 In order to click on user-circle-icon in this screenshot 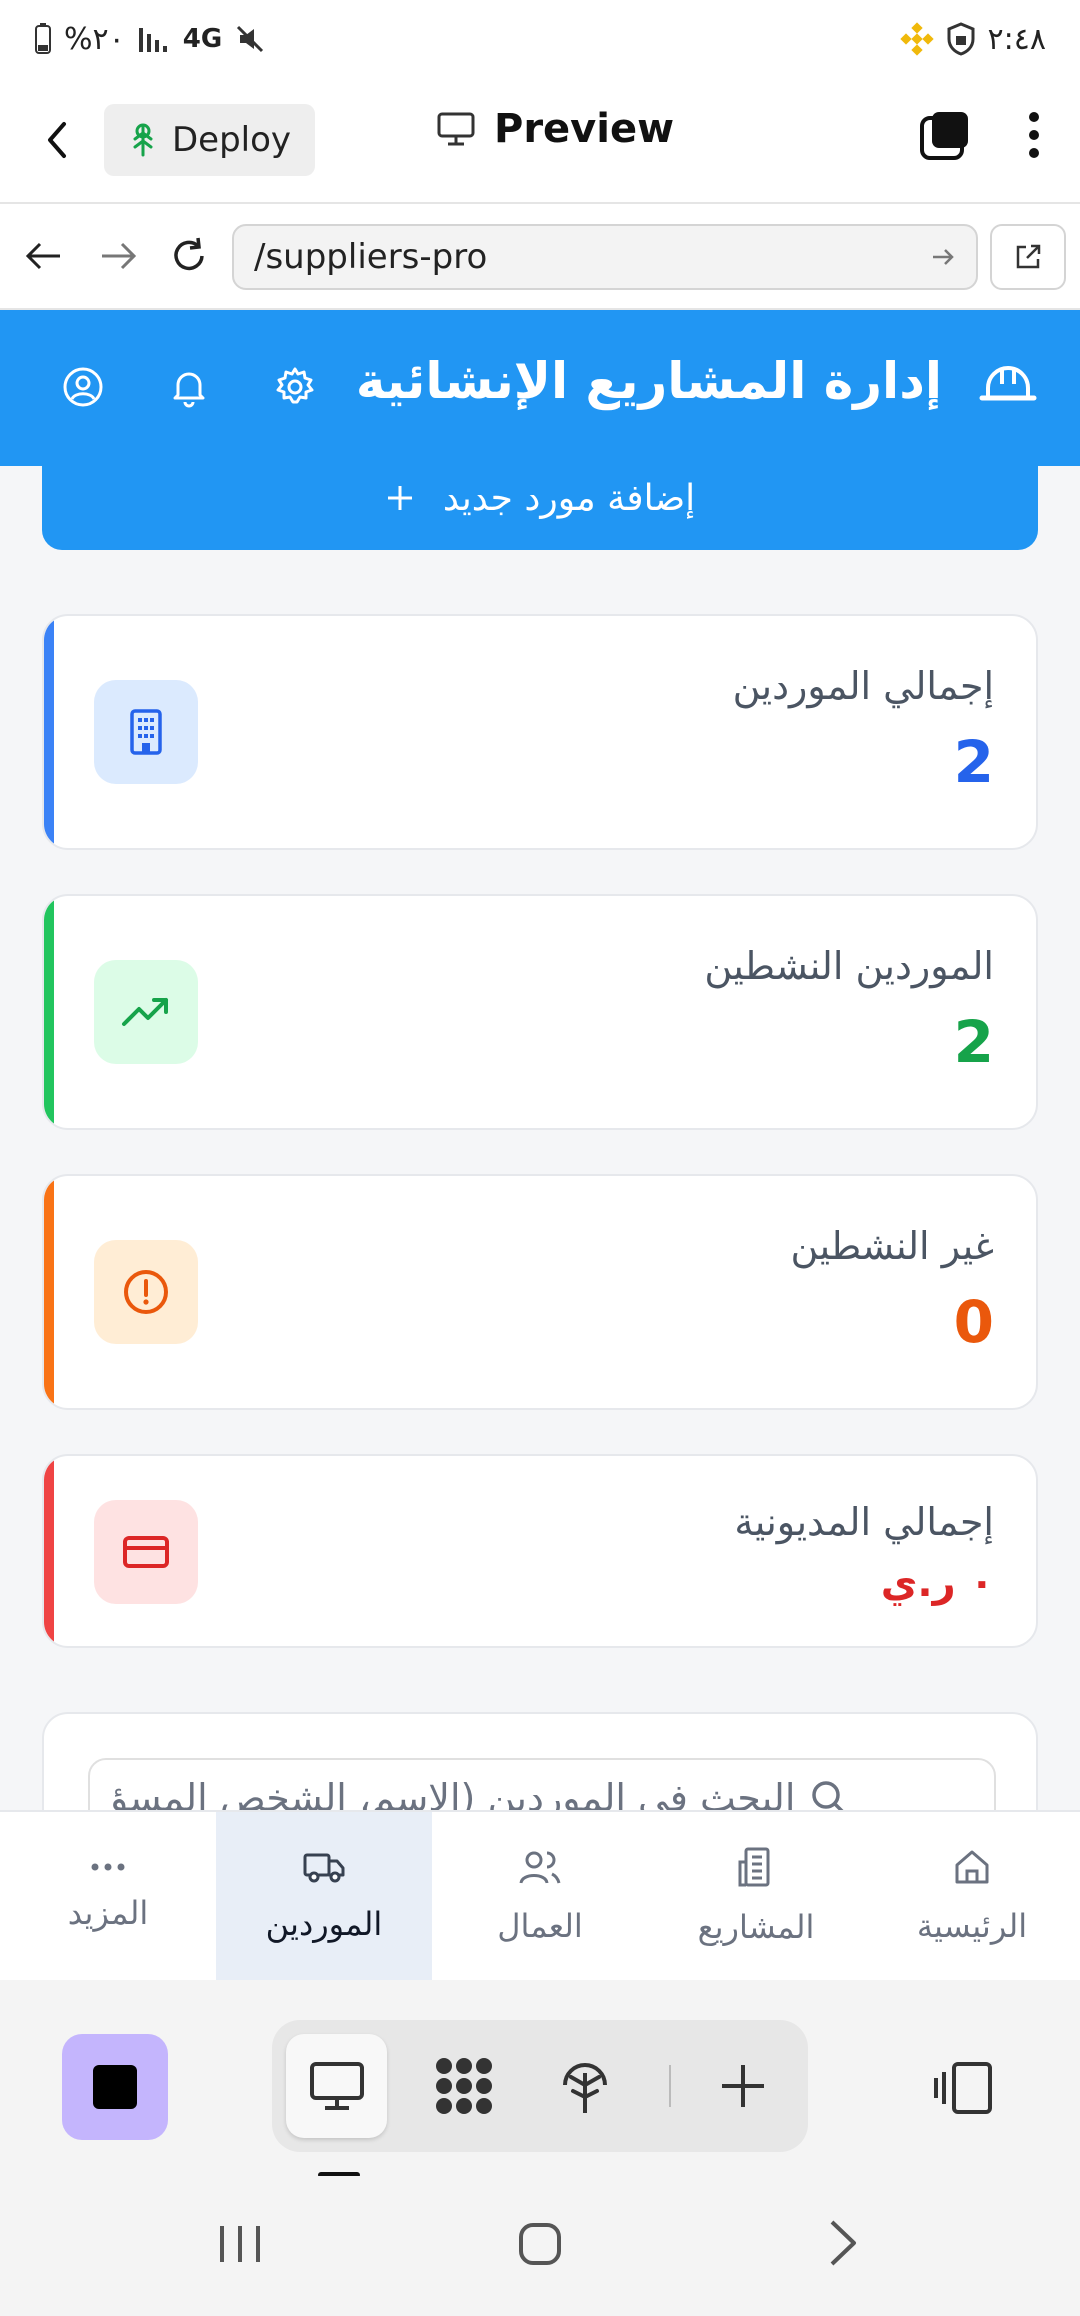, I will do `click(83, 387)`.